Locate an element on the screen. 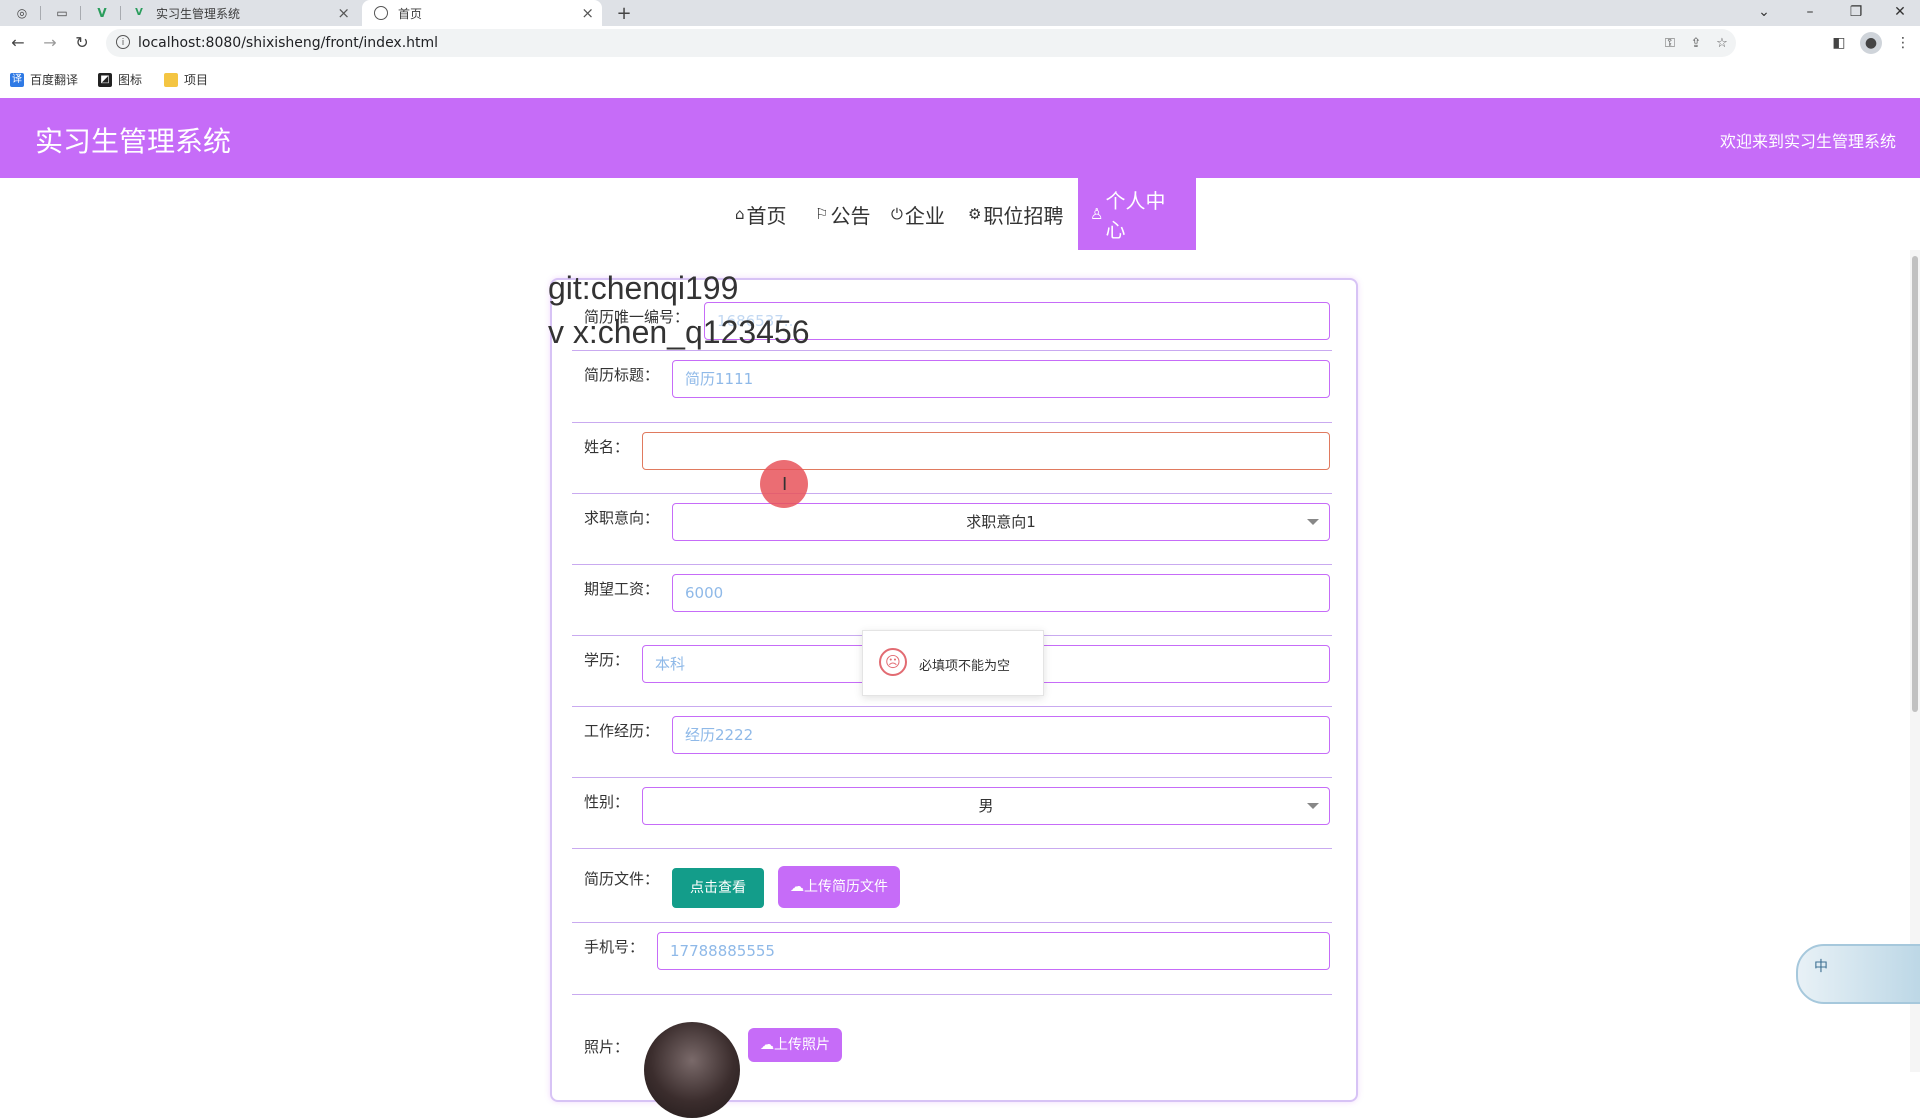 This screenshot has height=1118, width=1920. nav-item-profile: ♙ 个人中心 is located at coordinates (1137, 214).